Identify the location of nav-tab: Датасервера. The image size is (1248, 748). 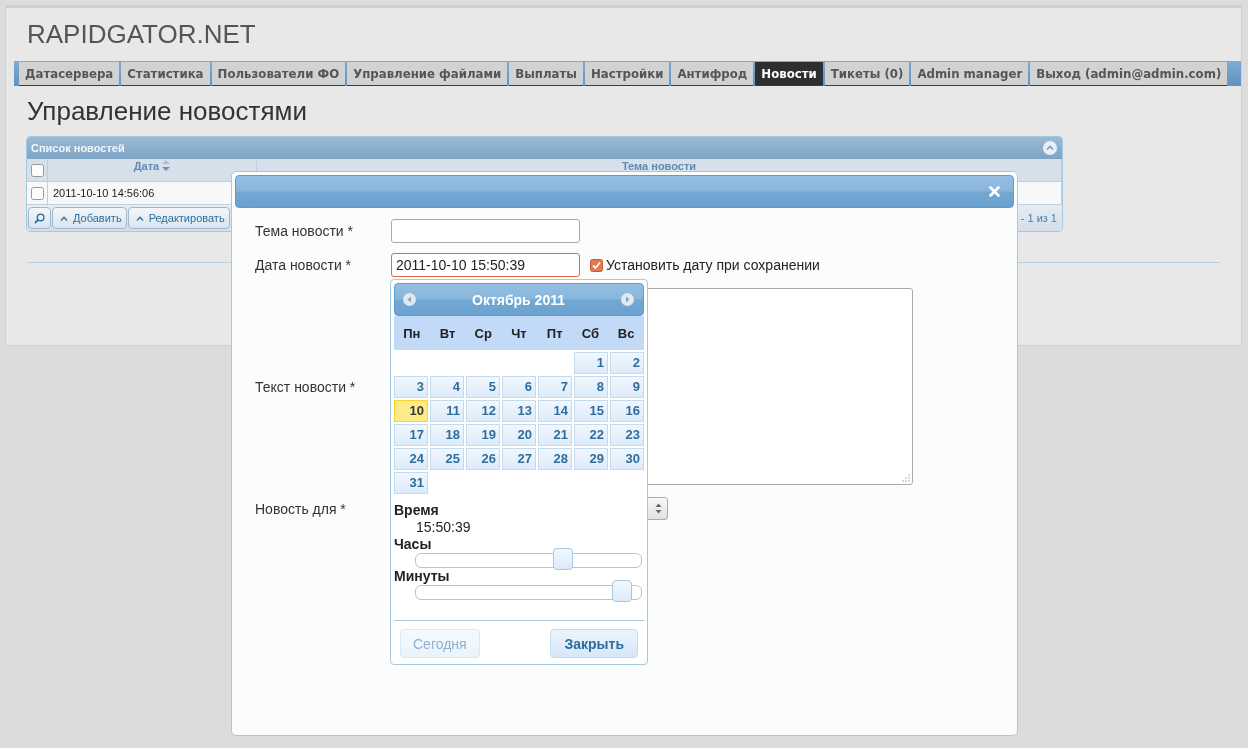
(69, 74).